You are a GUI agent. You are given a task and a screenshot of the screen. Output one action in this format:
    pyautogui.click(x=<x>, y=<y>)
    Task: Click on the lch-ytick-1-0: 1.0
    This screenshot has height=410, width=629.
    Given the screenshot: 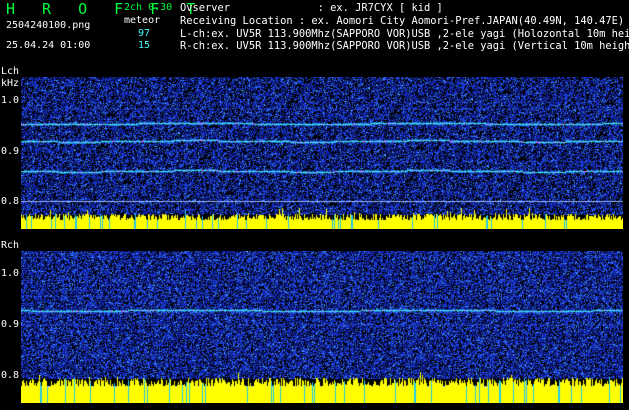 What is the action you would take?
    pyautogui.click(x=10, y=100)
    